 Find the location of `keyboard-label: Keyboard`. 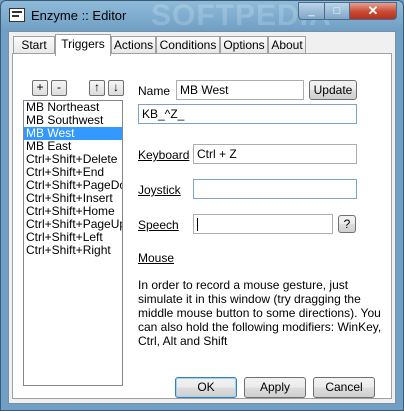

keyboard-label: Keyboard is located at coordinates (164, 155).